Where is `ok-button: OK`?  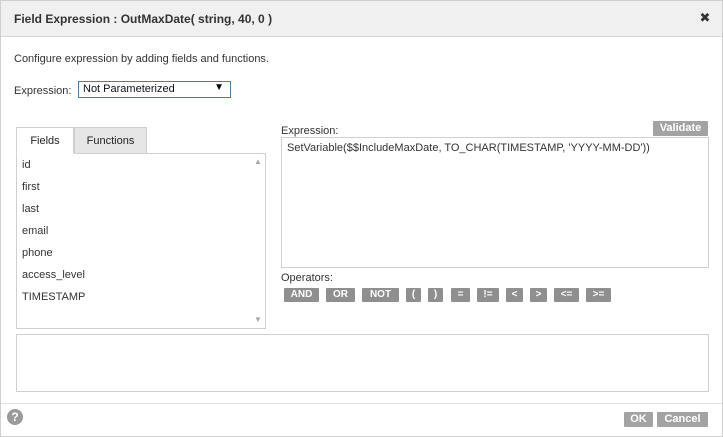
ok-button: OK is located at coordinates (638, 419).